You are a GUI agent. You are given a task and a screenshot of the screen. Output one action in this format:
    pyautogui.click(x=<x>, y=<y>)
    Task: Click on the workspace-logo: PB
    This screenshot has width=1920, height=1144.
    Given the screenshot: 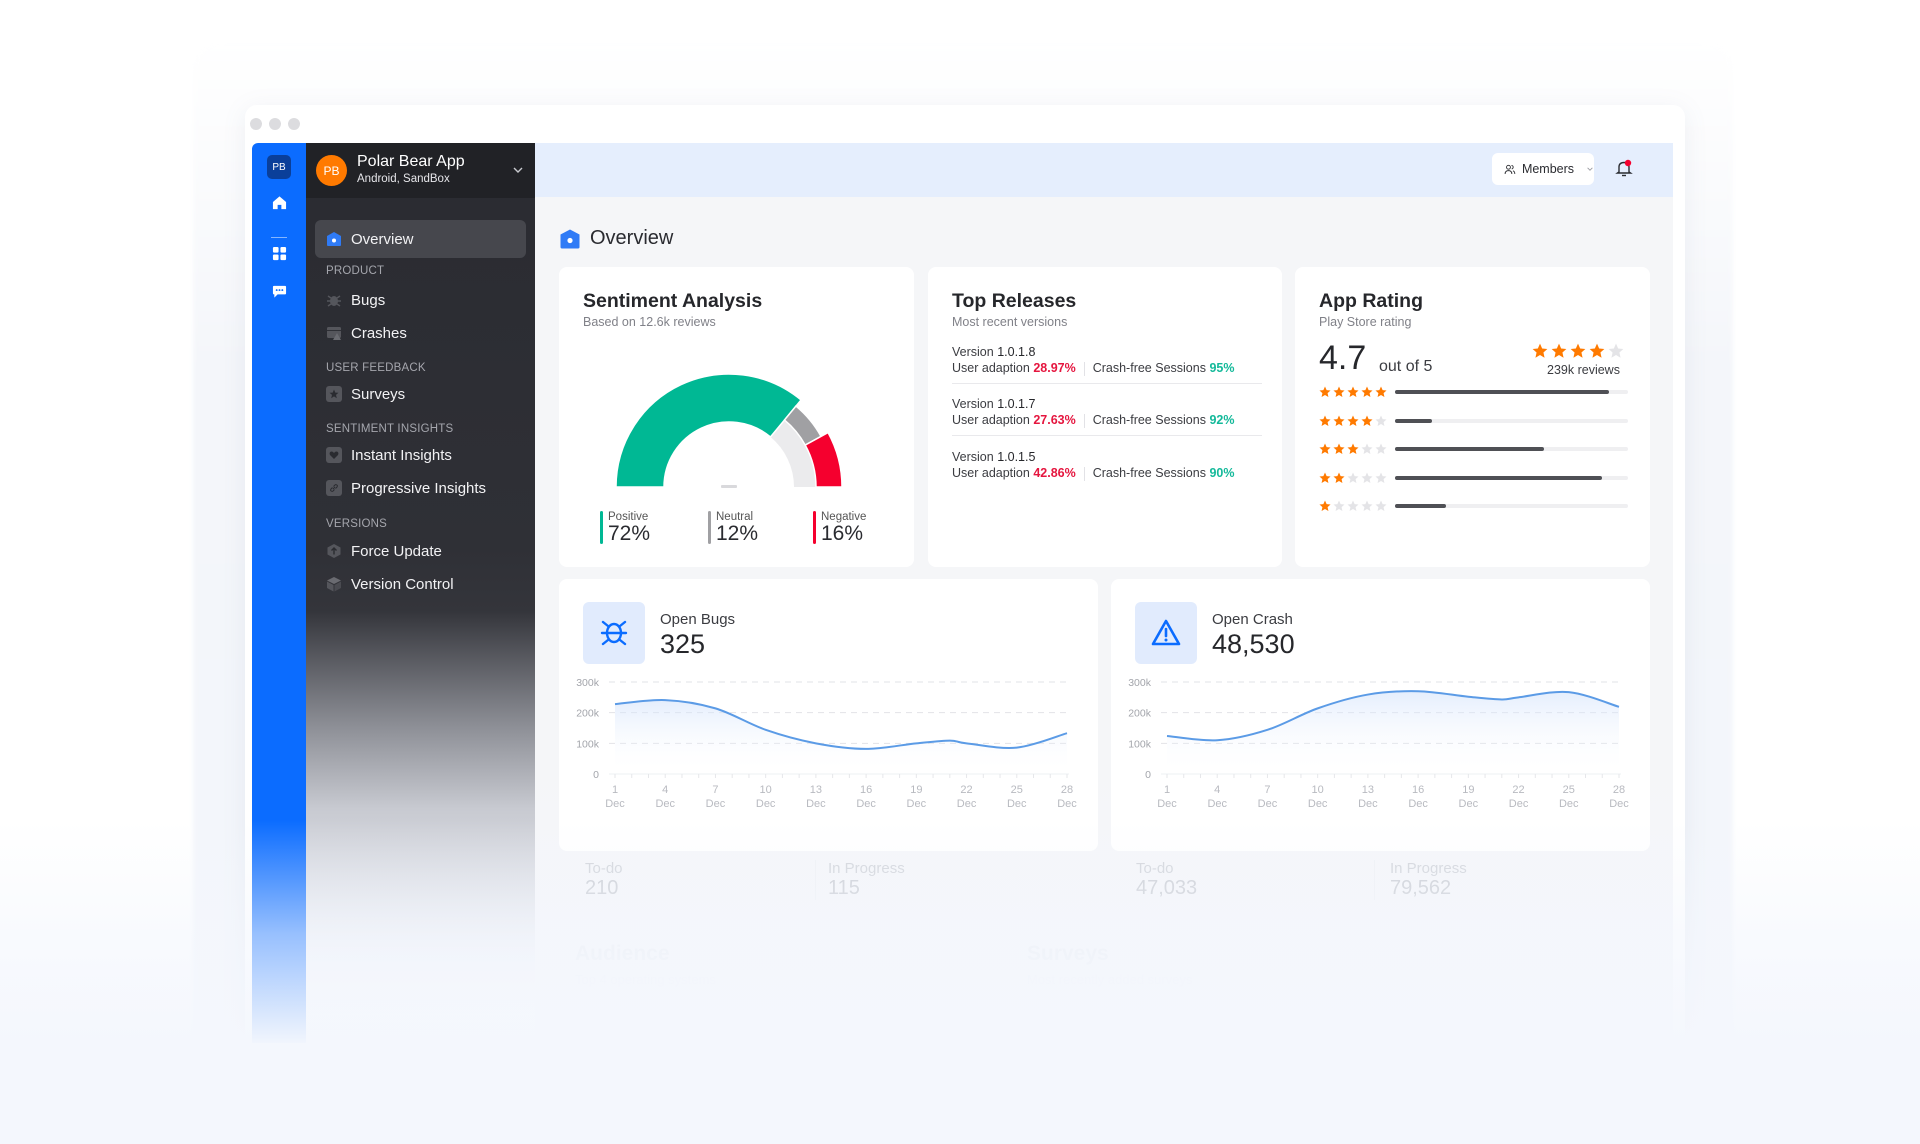 What is the action you would take?
    pyautogui.click(x=279, y=167)
    